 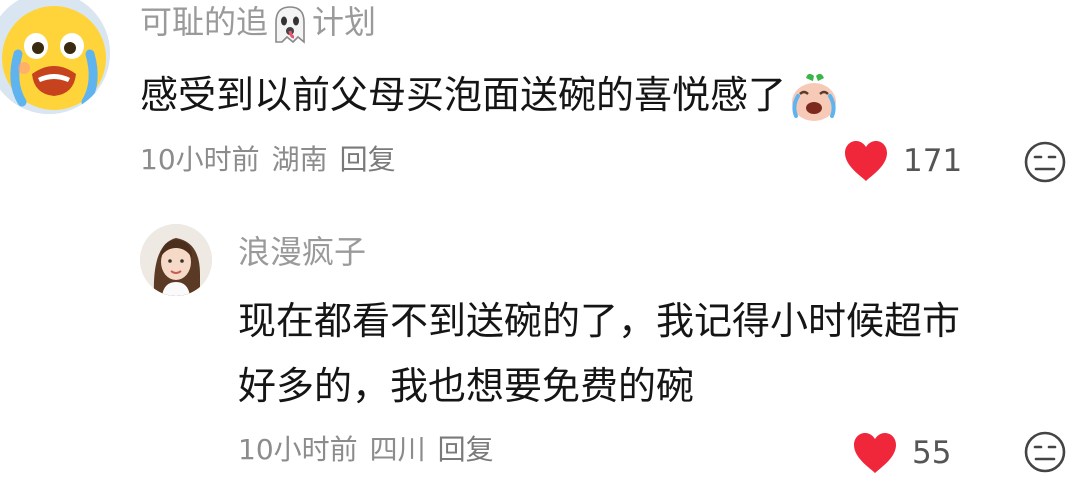 What do you see at coordinates (814, 97) in the screenshot?
I see `crying-face-icon` at bounding box center [814, 97].